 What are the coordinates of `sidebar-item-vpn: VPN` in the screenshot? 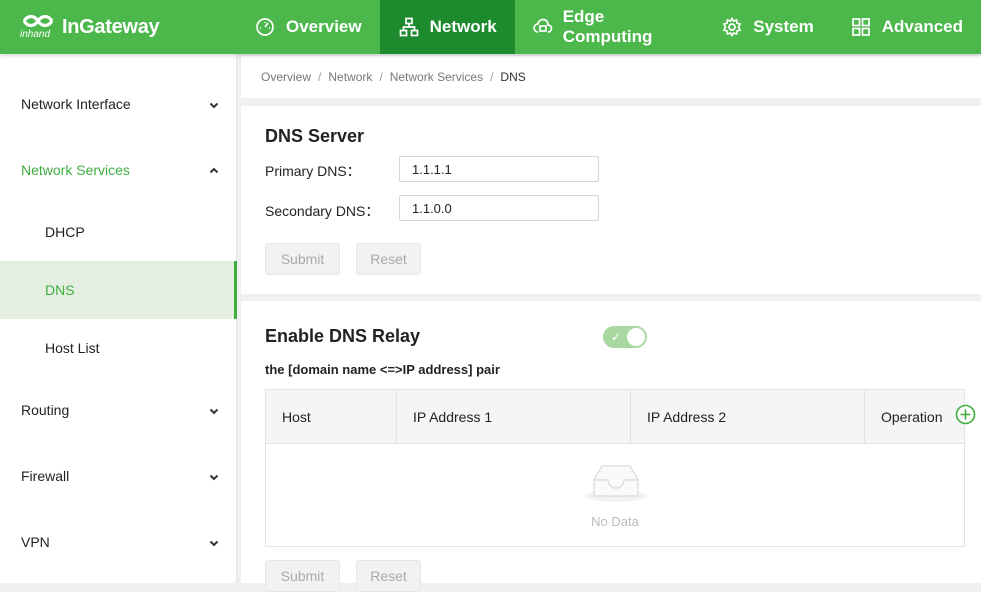 It's located at (118, 542).